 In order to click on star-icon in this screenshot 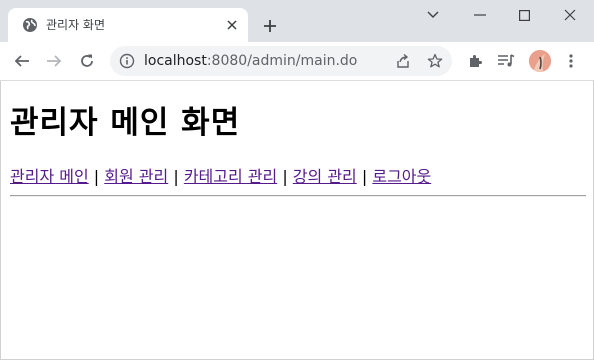, I will do `click(435, 61)`.